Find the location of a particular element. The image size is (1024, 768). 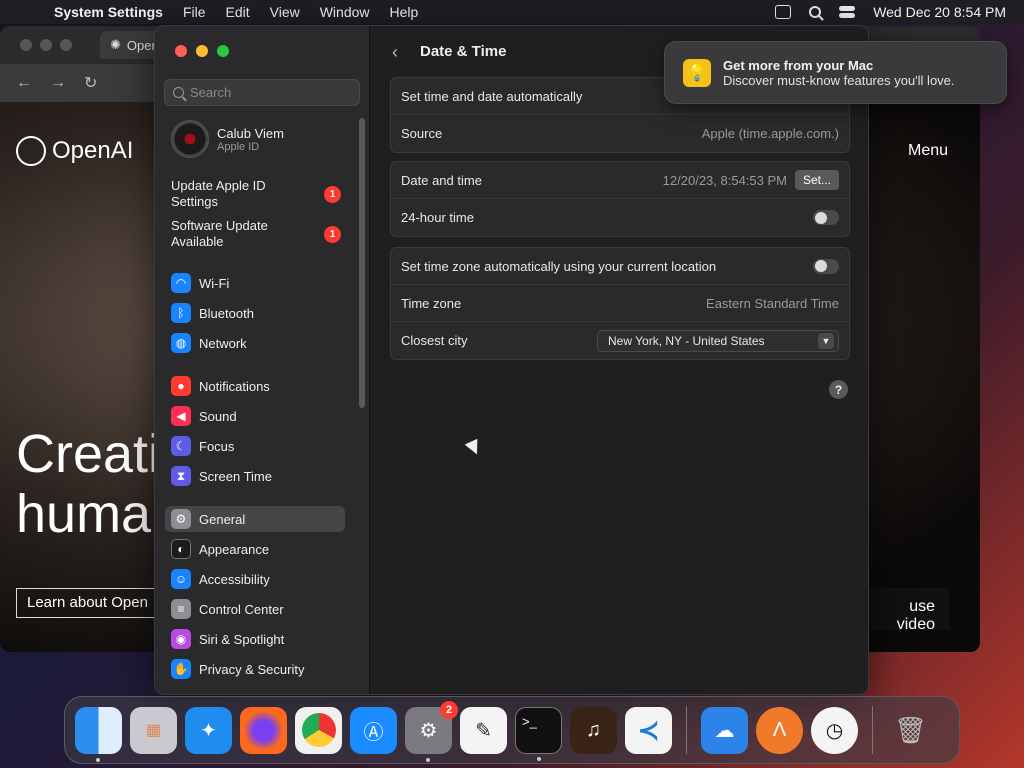

account-name: Calub Viem is located at coordinates (250, 133).